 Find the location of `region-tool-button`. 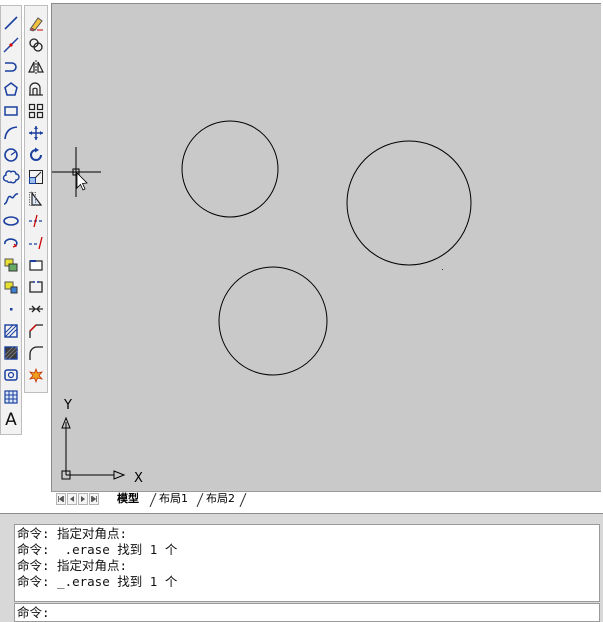

region-tool-button is located at coordinates (11, 375).